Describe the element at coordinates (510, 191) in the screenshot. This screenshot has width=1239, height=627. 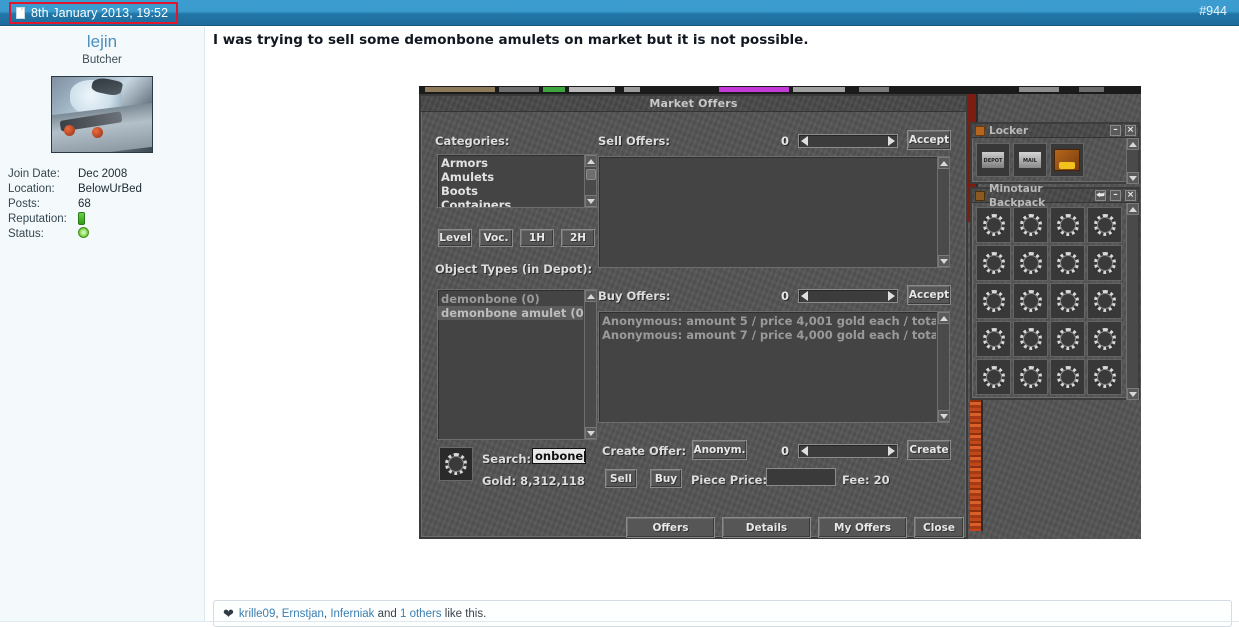
I see `category-item: Boots` at that location.